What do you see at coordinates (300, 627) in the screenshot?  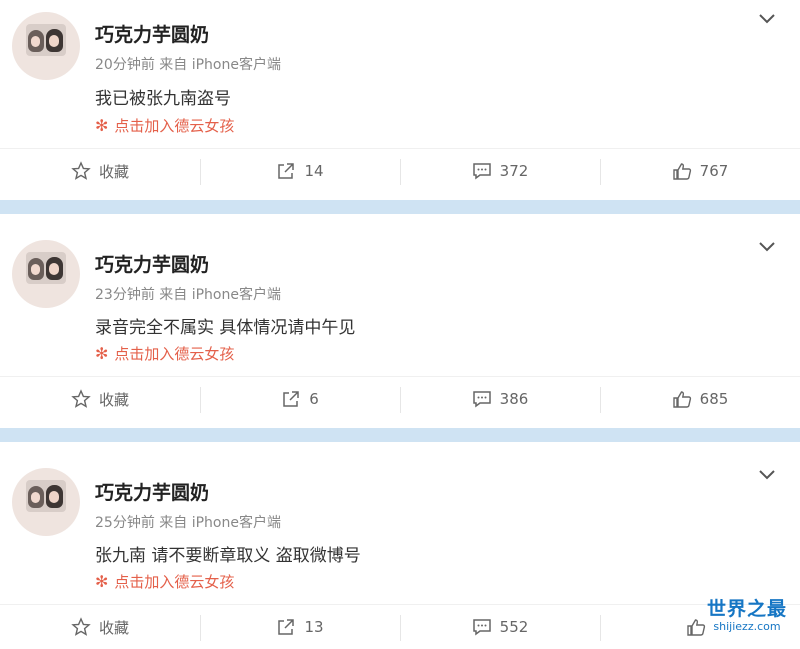 I see `repost-button: 13` at bounding box center [300, 627].